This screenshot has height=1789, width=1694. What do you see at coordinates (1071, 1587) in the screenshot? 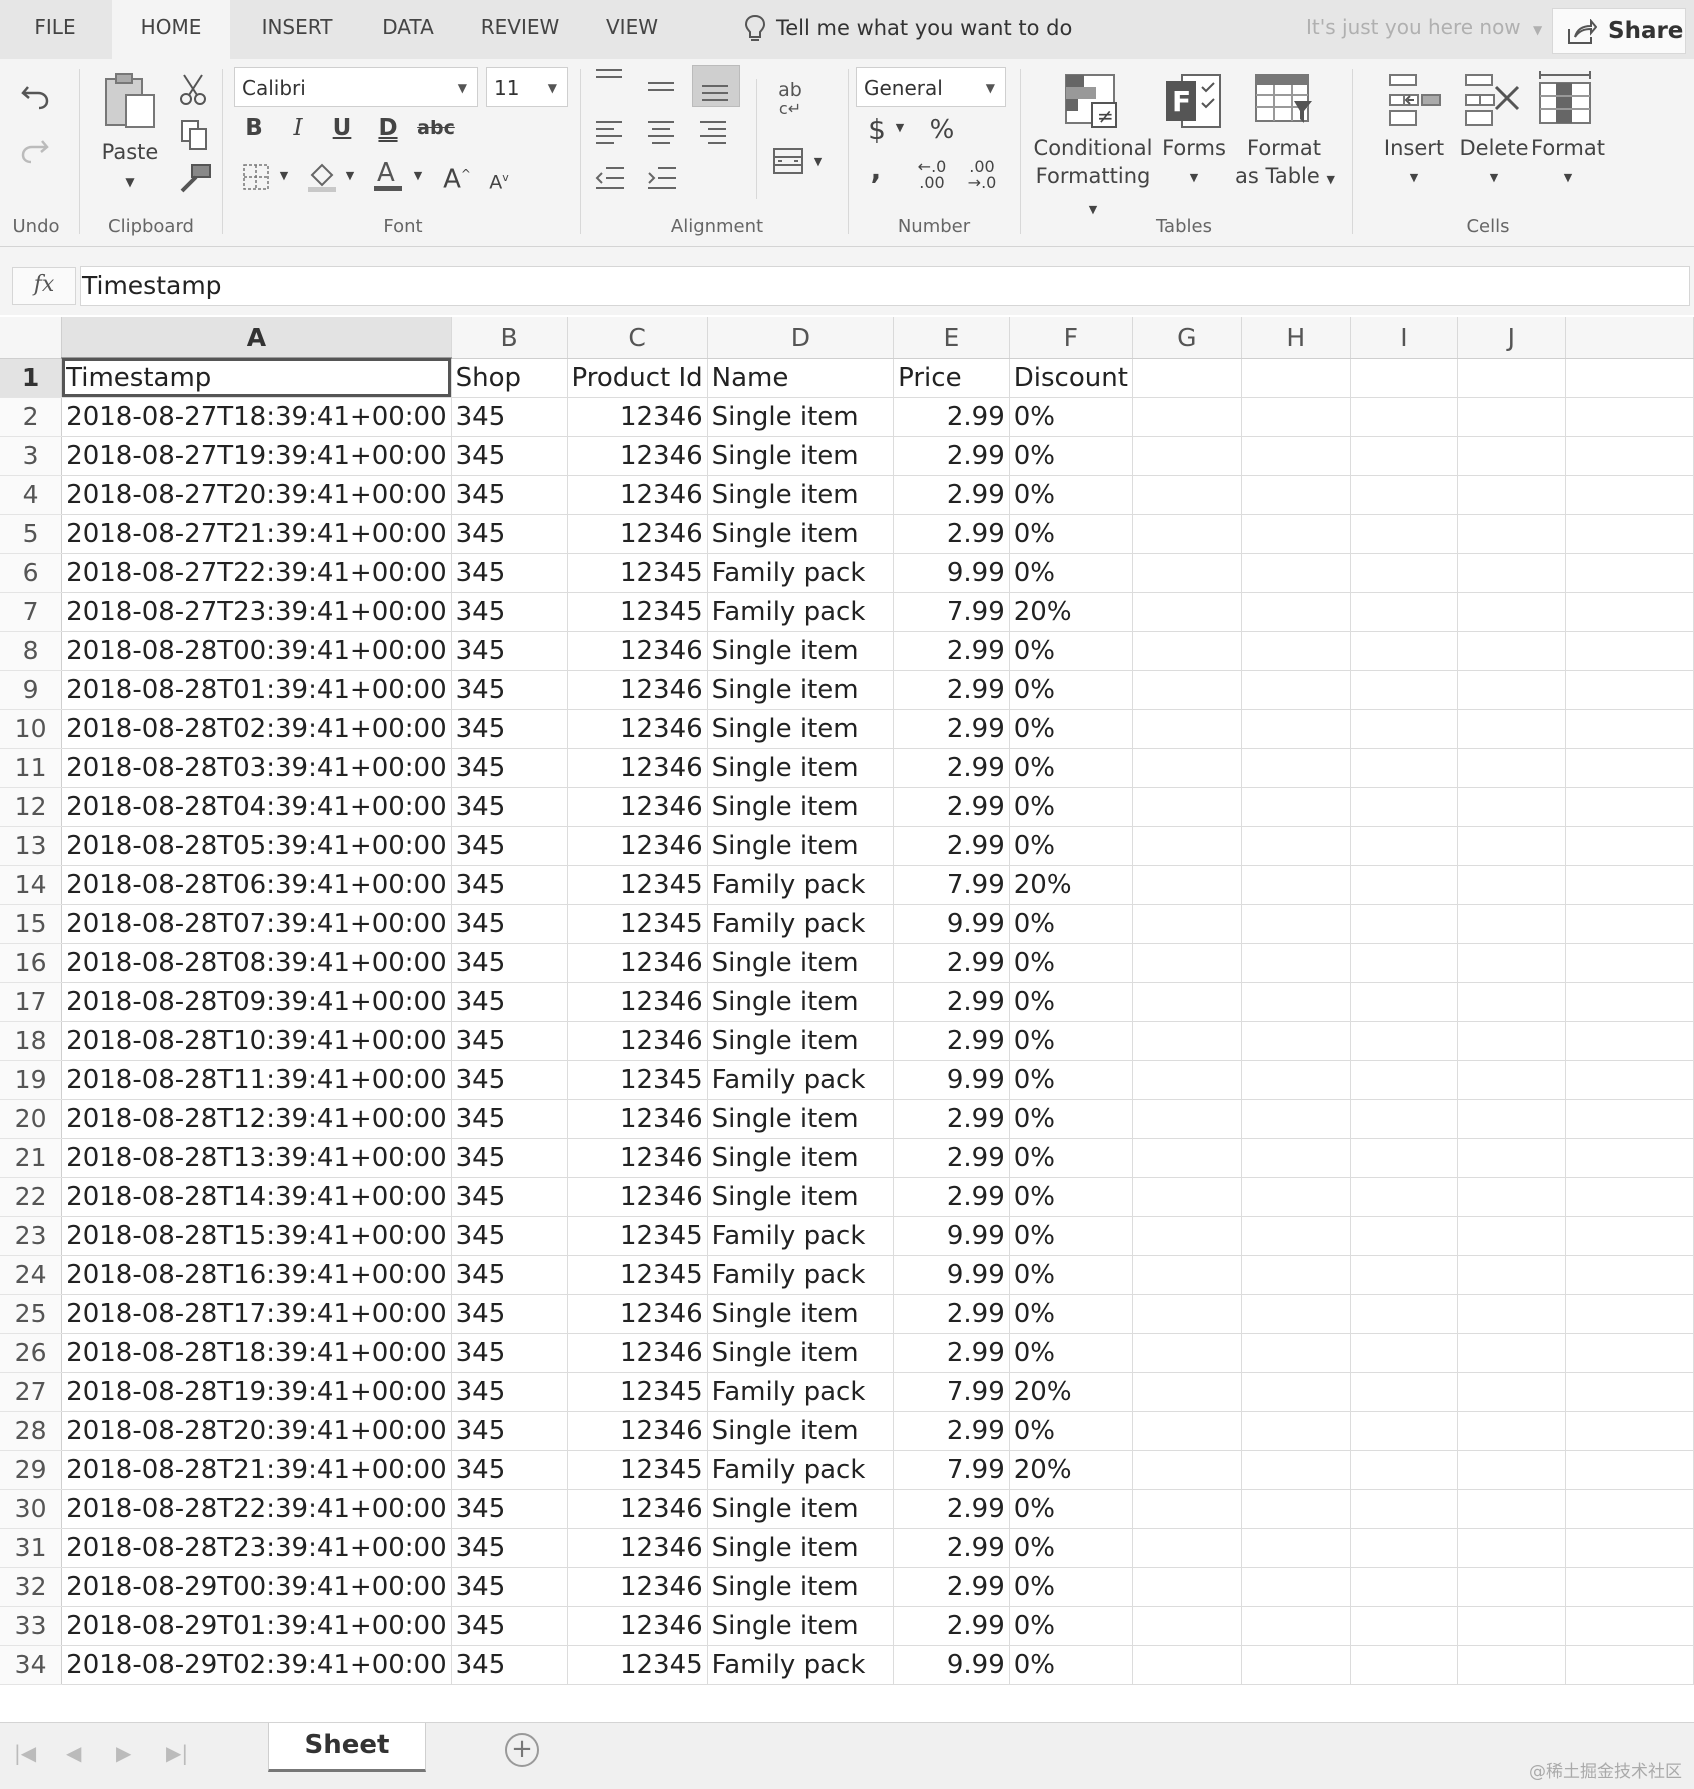
I see `cell-f32: 0%` at bounding box center [1071, 1587].